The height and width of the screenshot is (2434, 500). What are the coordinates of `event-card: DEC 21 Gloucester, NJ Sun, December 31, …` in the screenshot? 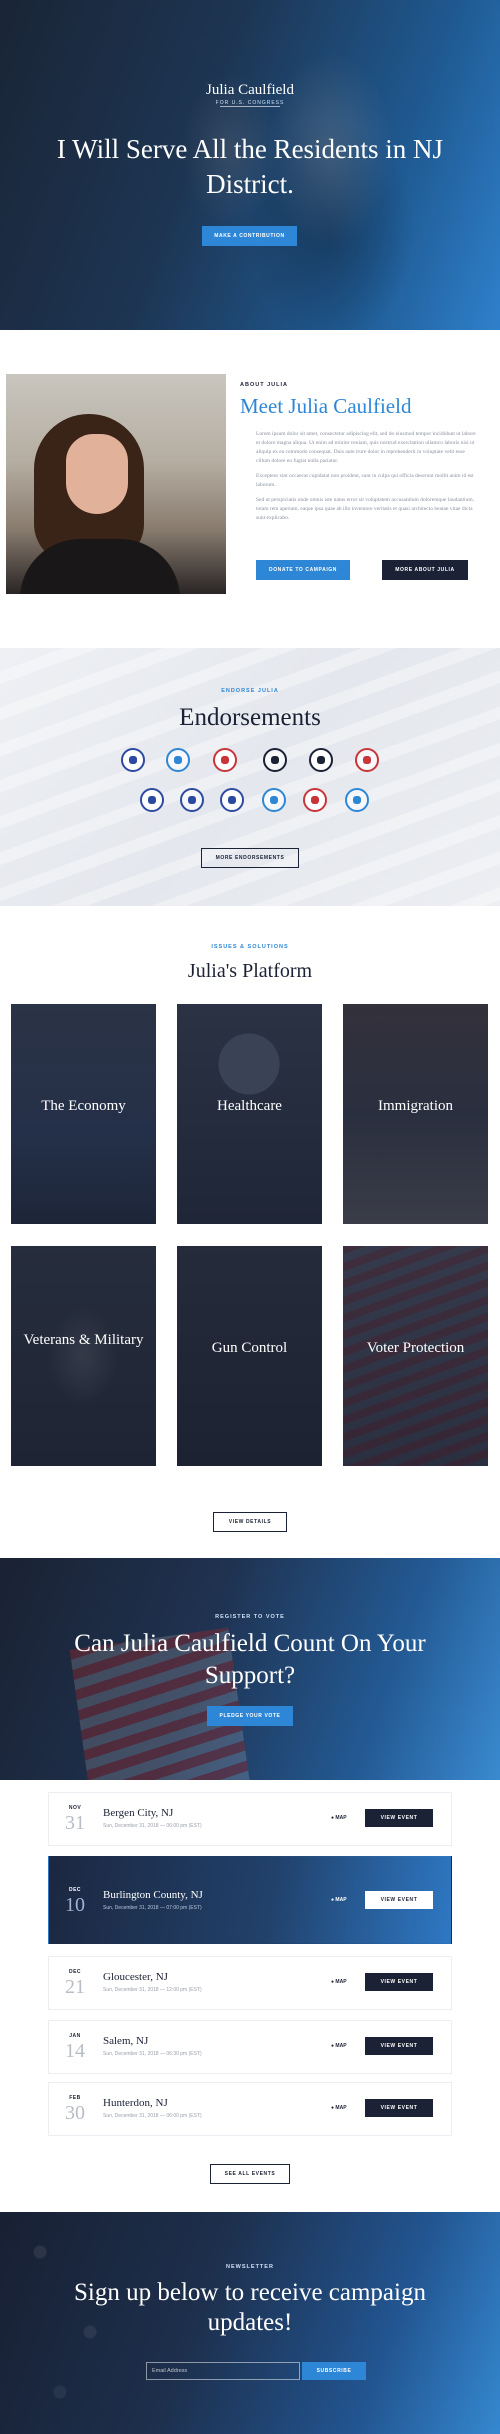 It's located at (250, 1983).